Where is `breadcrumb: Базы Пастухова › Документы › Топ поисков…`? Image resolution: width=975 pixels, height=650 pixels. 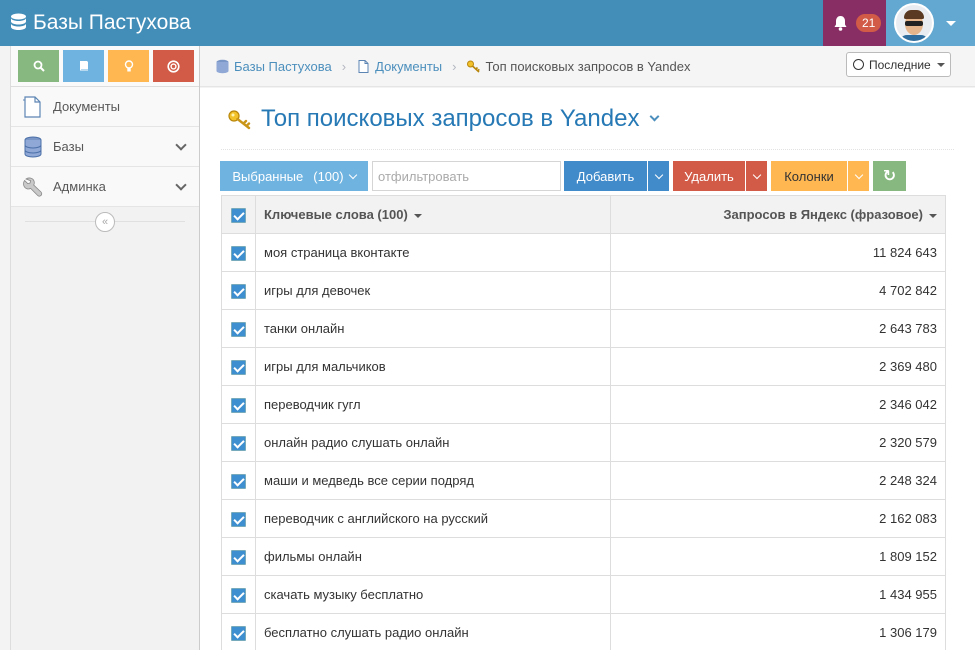 breadcrumb: Базы Пастухова › Документы › Топ поисков… is located at coordinates (587, 66).